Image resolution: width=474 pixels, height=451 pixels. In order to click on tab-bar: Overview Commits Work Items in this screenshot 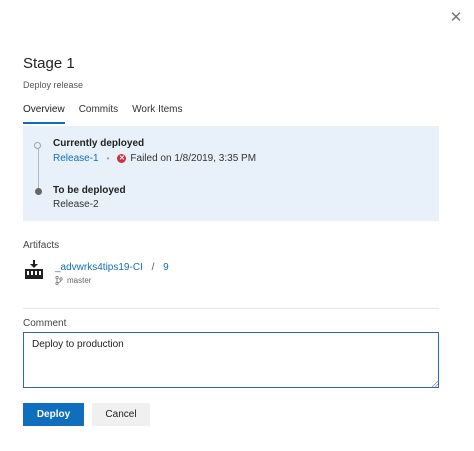, I will do `click(110, 112)`.